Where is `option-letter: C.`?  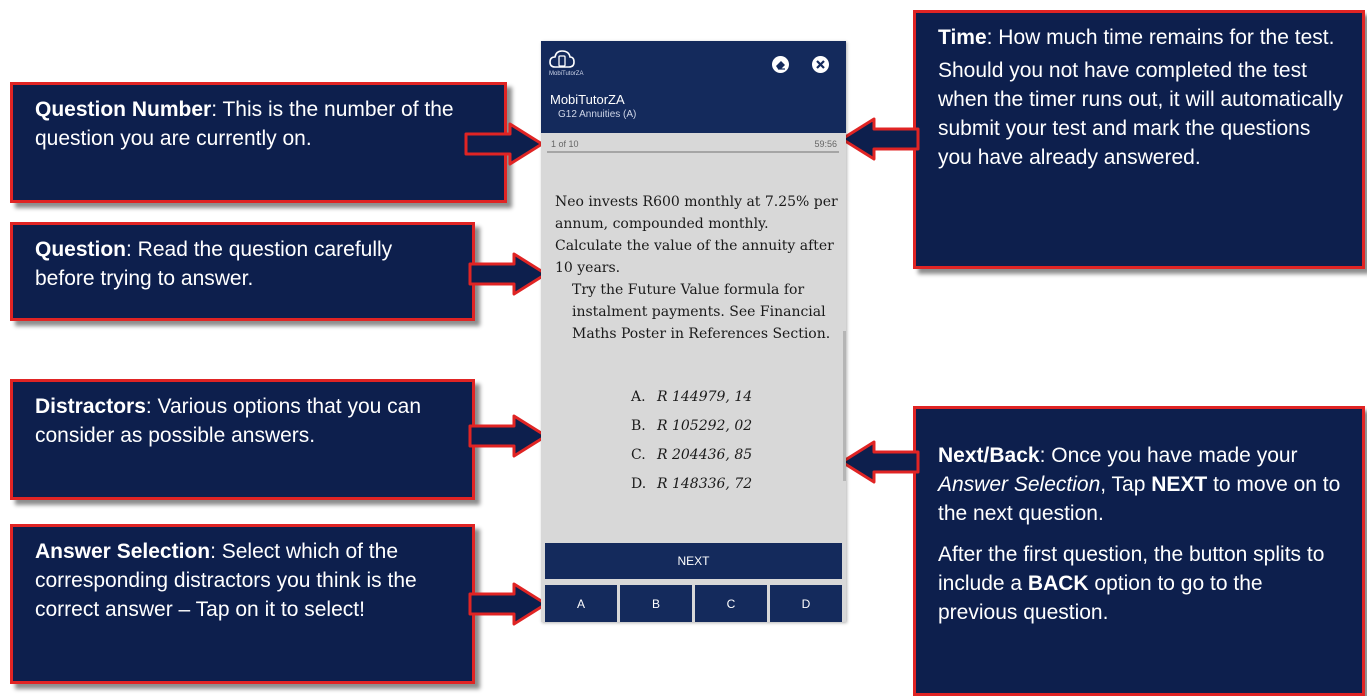
option-letter: C. is located at coordinates (638, 455).